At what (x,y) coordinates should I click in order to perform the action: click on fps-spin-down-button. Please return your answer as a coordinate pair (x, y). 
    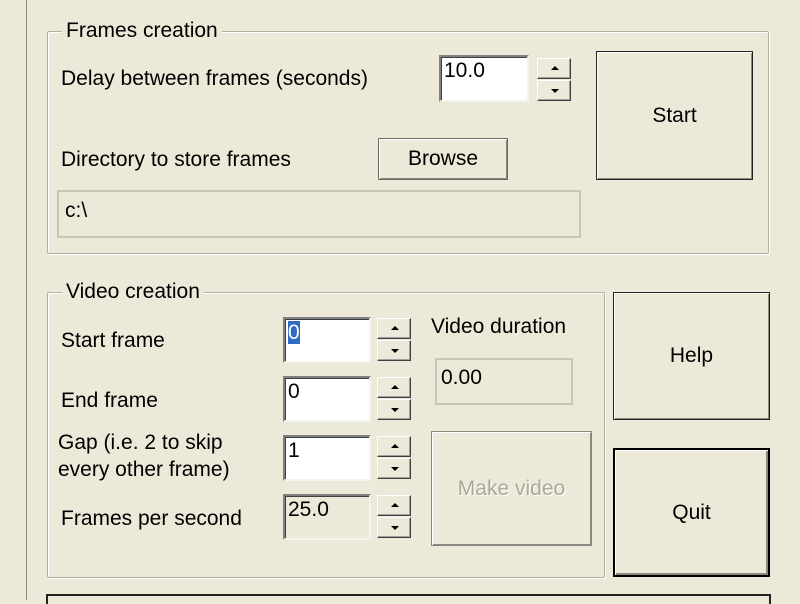
    Looking at the image, I should click on (394, 527).